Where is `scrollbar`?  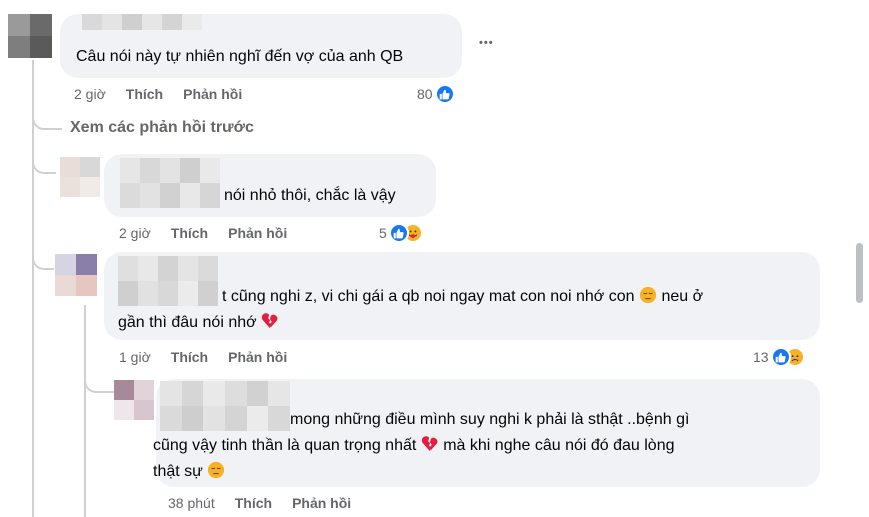 scrollbar is located at coordinates (861, 258).